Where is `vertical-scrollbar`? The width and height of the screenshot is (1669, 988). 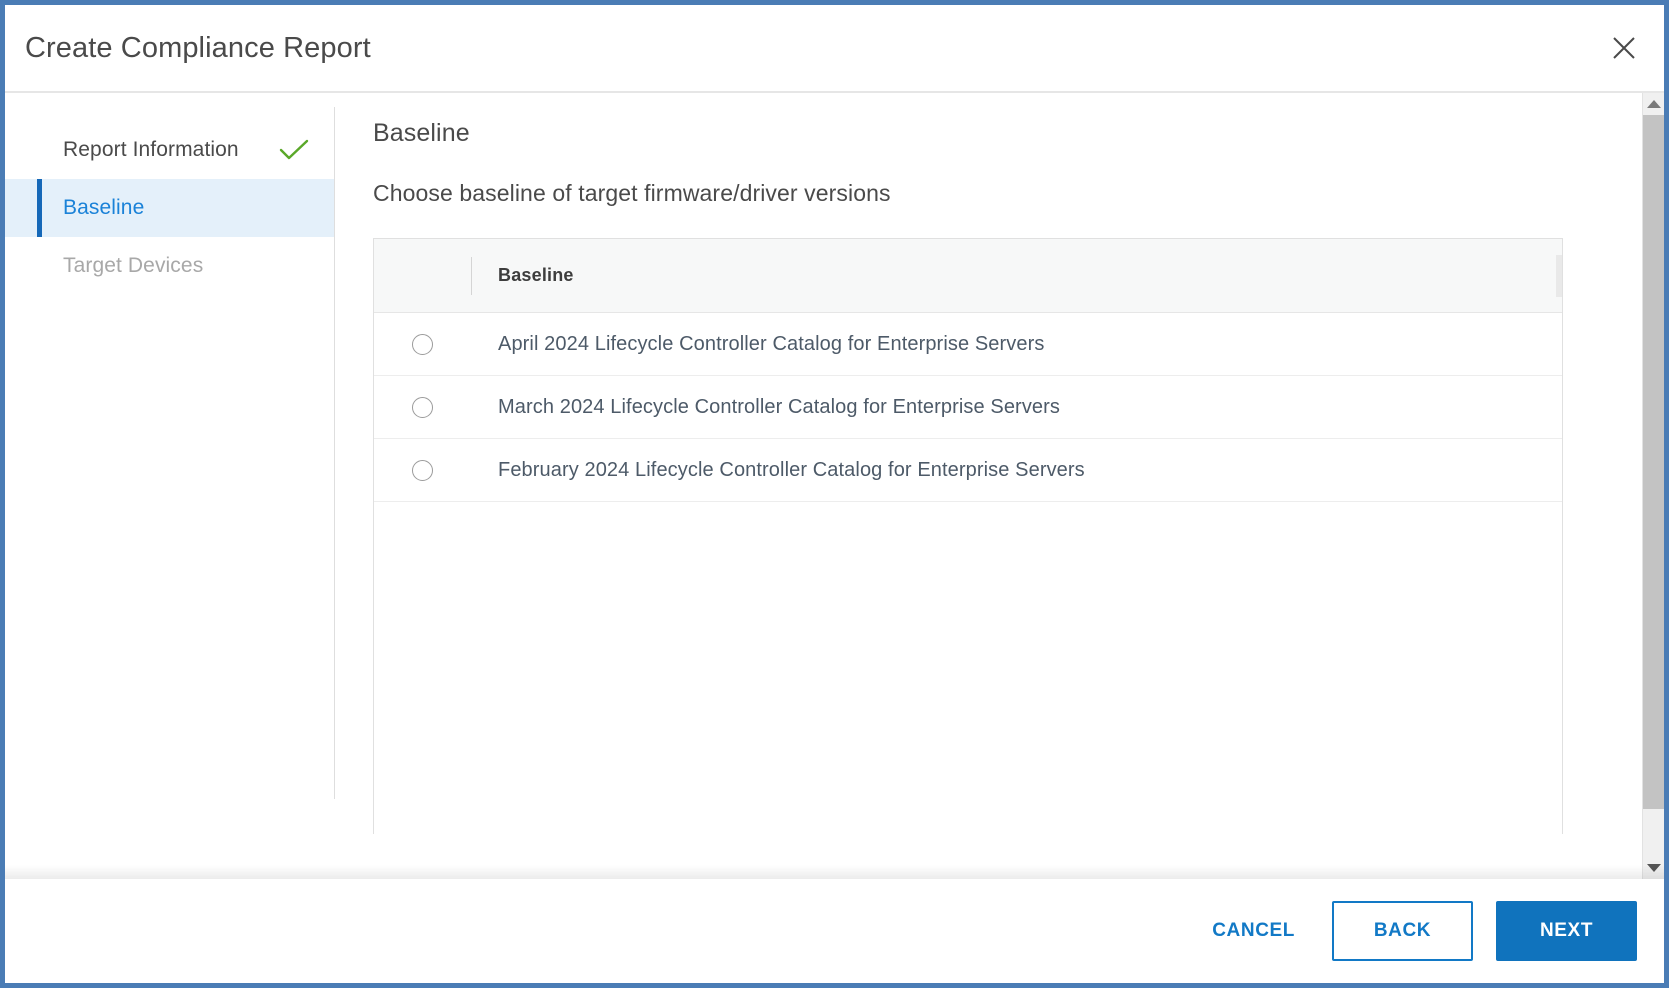 vertical-scrollbar is located at coordinates (1653, 486).